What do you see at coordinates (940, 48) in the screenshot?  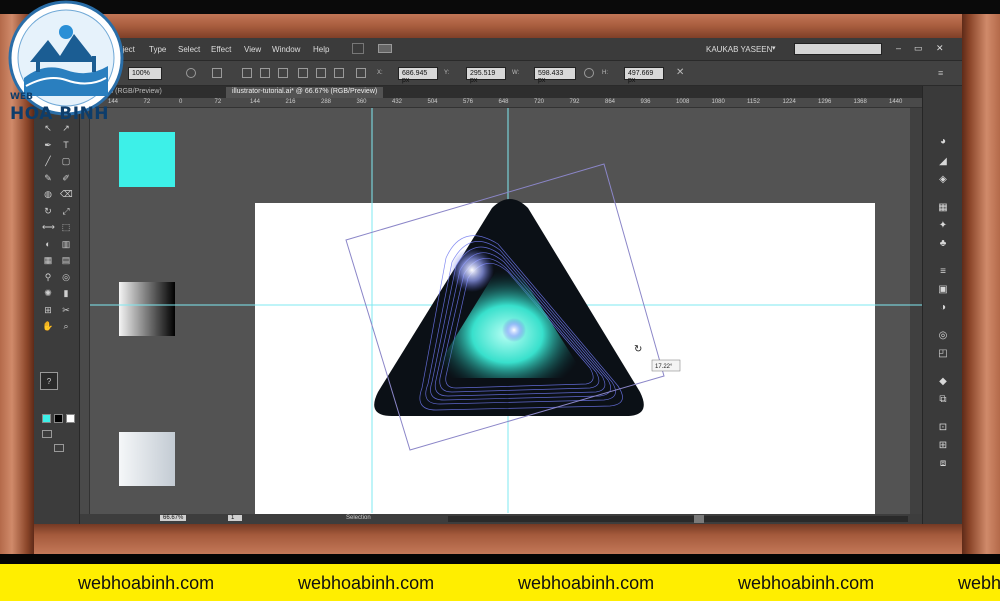 I see `close-button: ✕` at bounding box center [940, 48].